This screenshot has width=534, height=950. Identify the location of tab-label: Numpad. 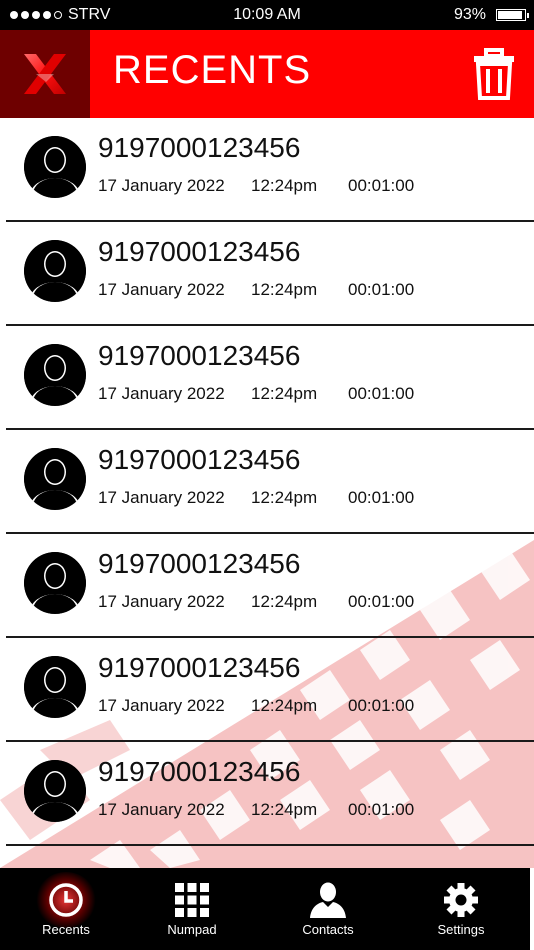
(192, 929).